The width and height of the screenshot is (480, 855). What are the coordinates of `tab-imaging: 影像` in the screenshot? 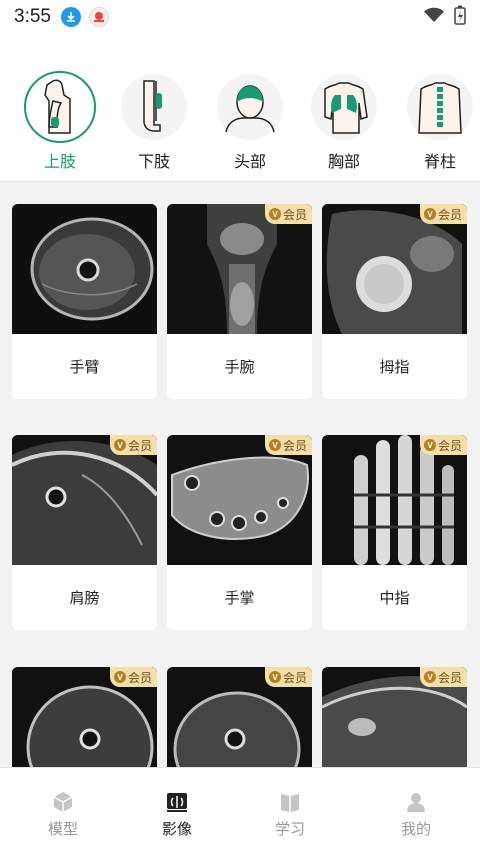 It's located at (177, 814).